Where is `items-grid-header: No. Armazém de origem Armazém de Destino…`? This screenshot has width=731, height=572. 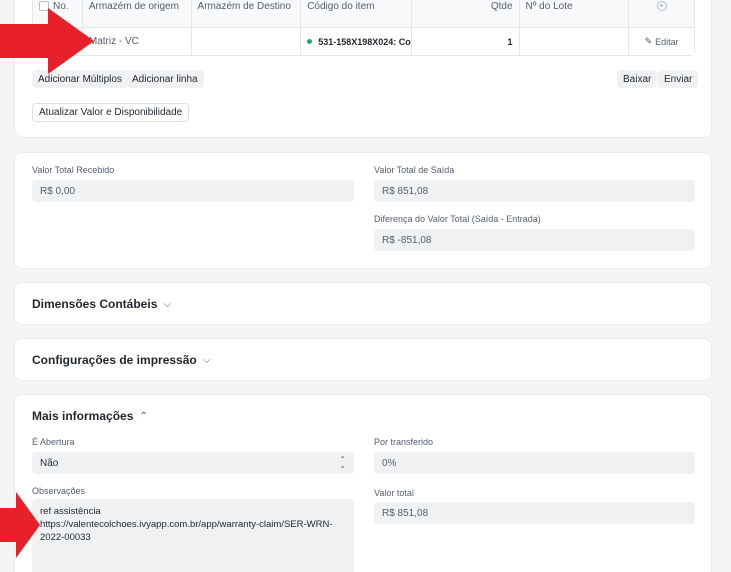
items-grid-header: No. Armazém de origem Armazém de Destino… is located at coordinates (363, 14).